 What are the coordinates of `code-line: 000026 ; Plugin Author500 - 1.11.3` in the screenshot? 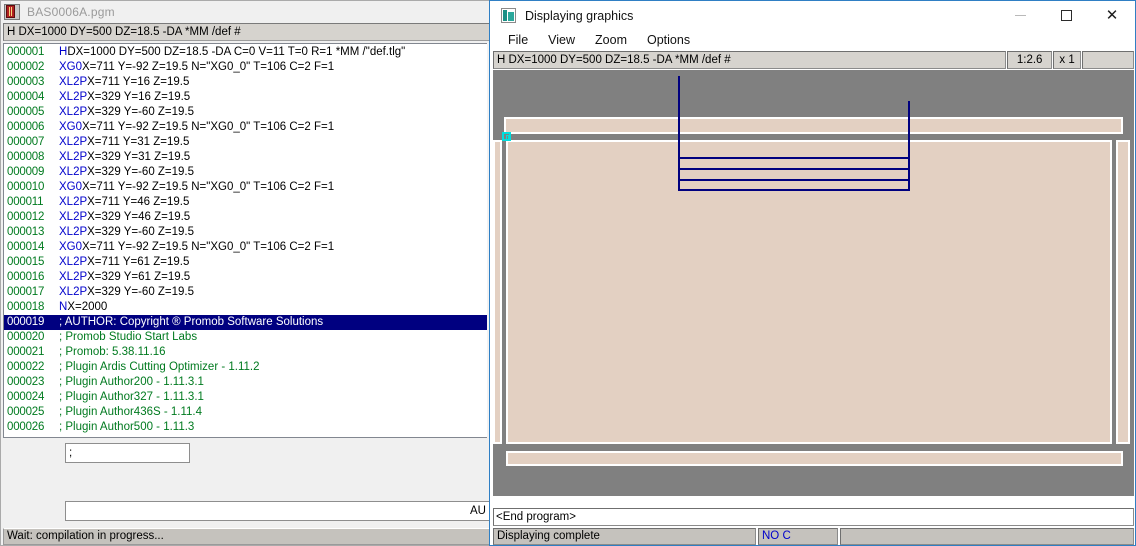 It's located at (247, 427).